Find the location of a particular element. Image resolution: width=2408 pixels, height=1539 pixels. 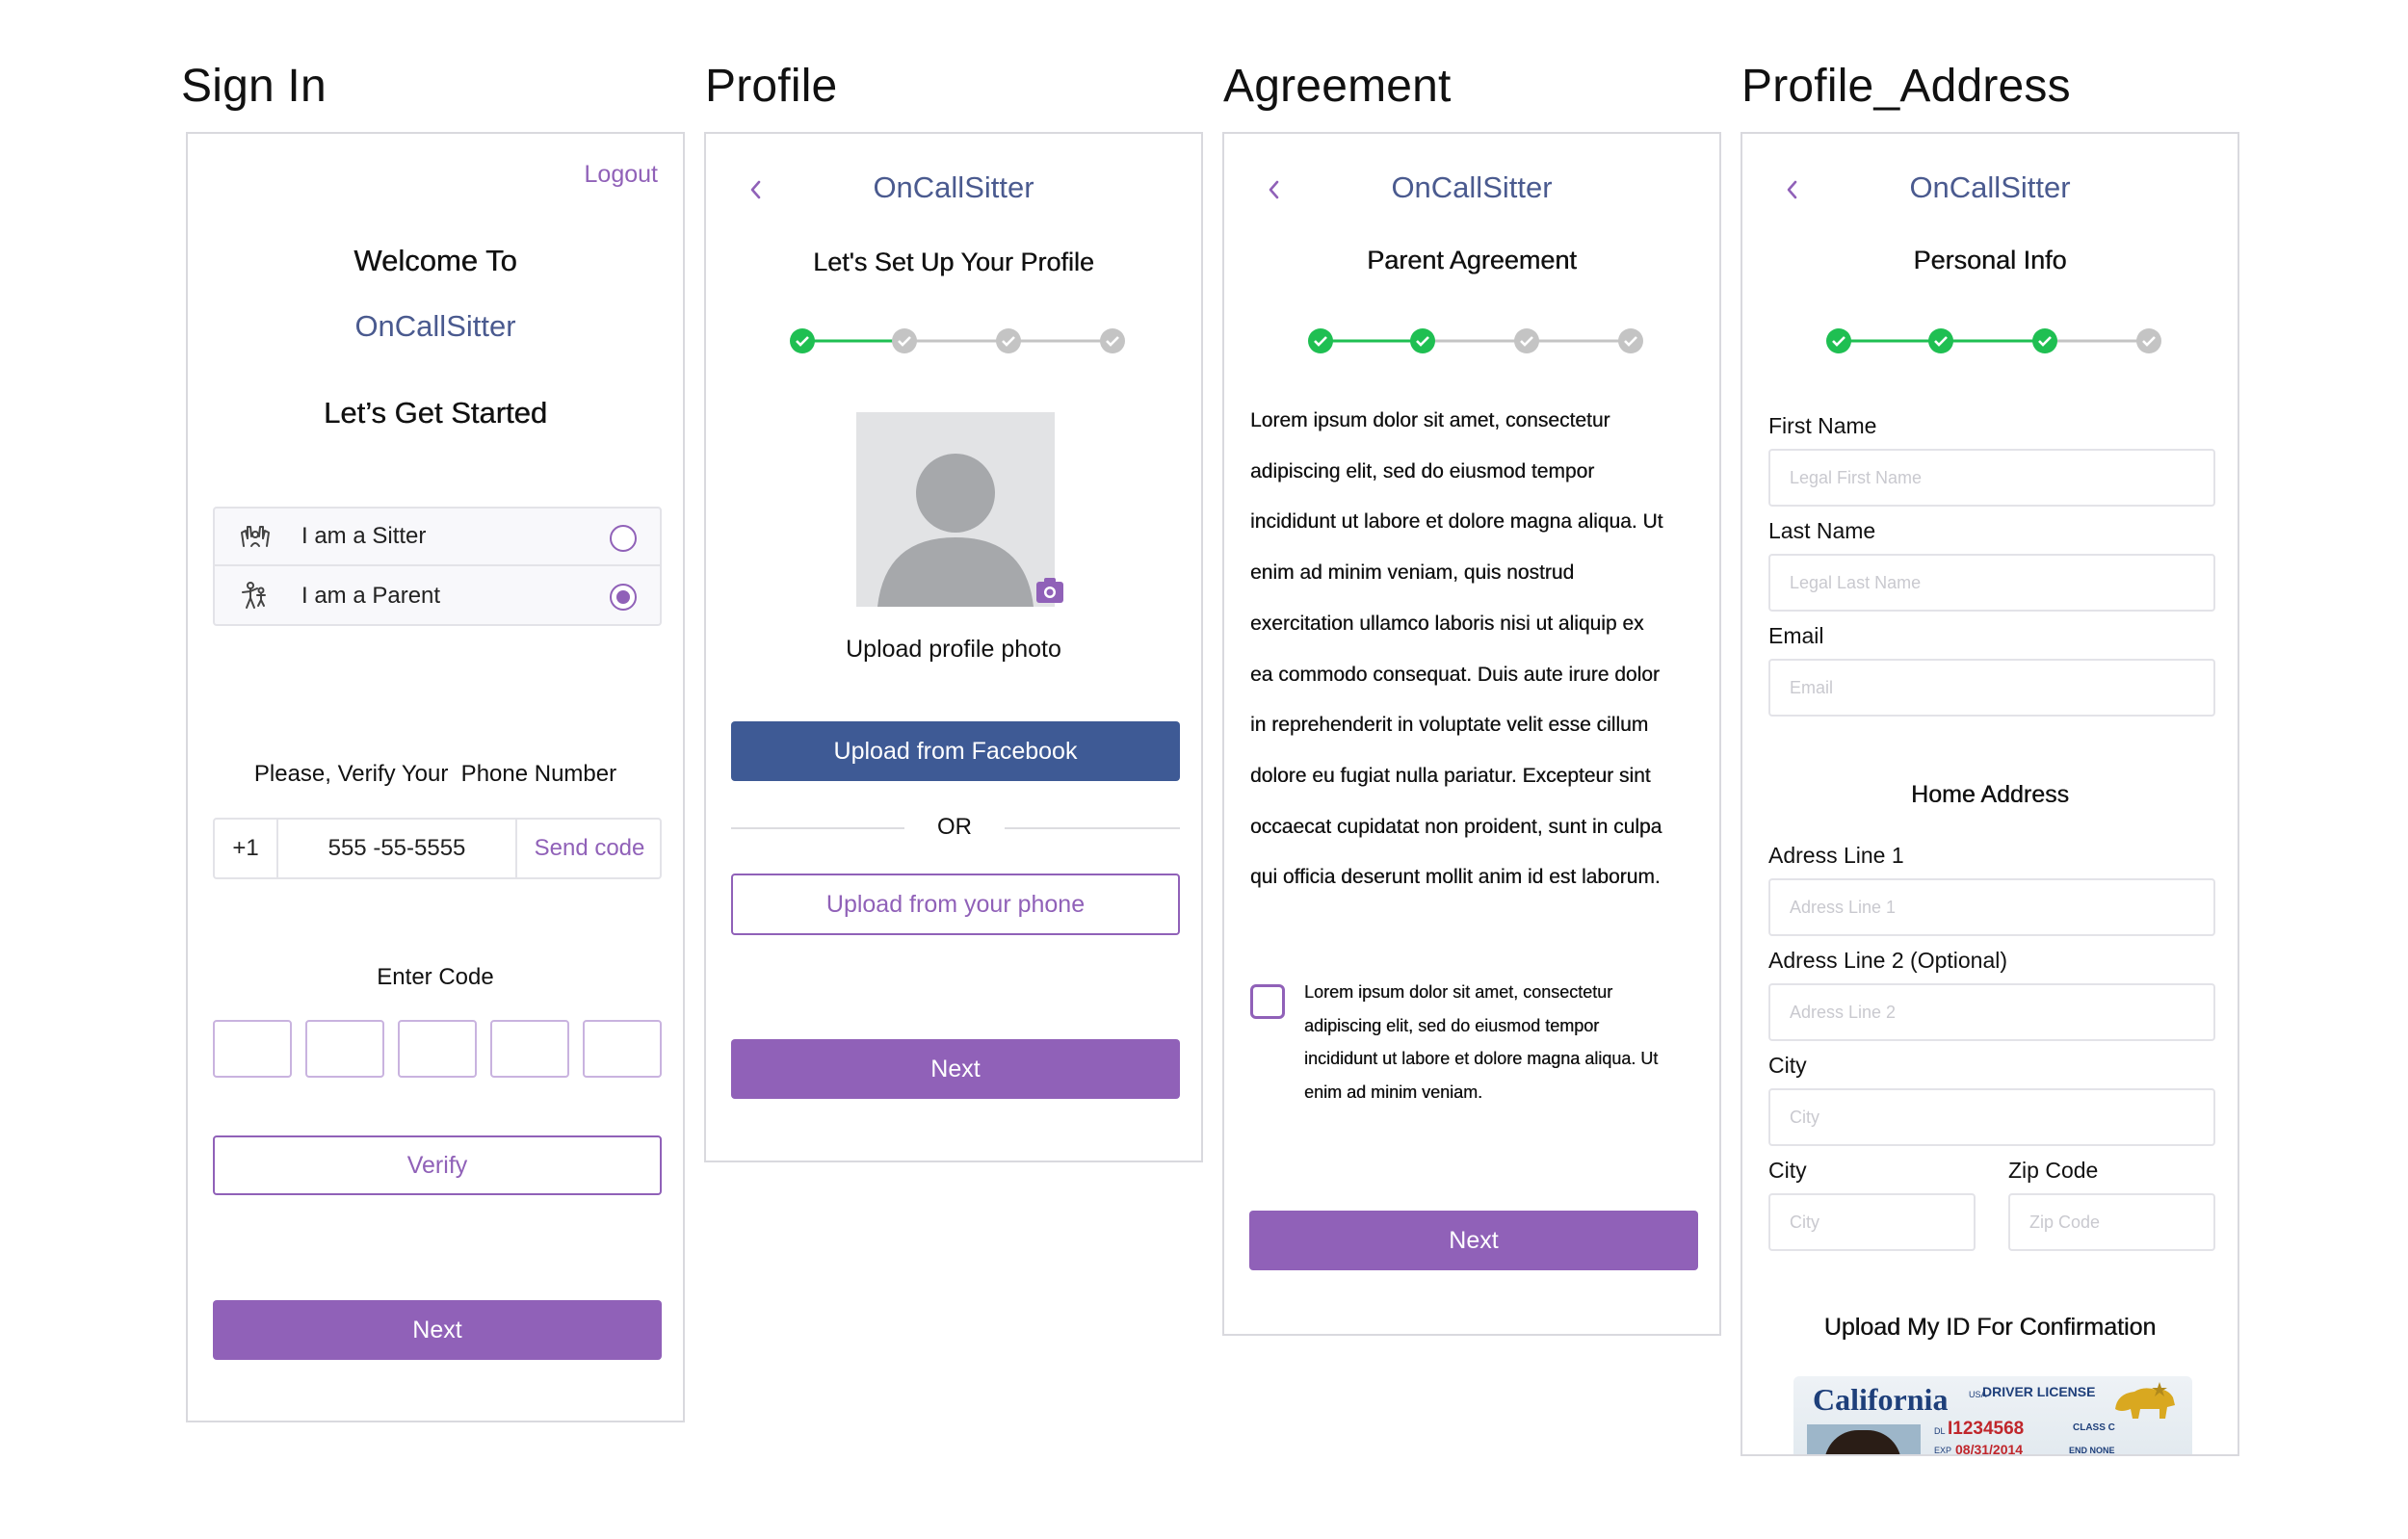

upload-phone-button: Upload from your phone is located at coordinates (955, 905).